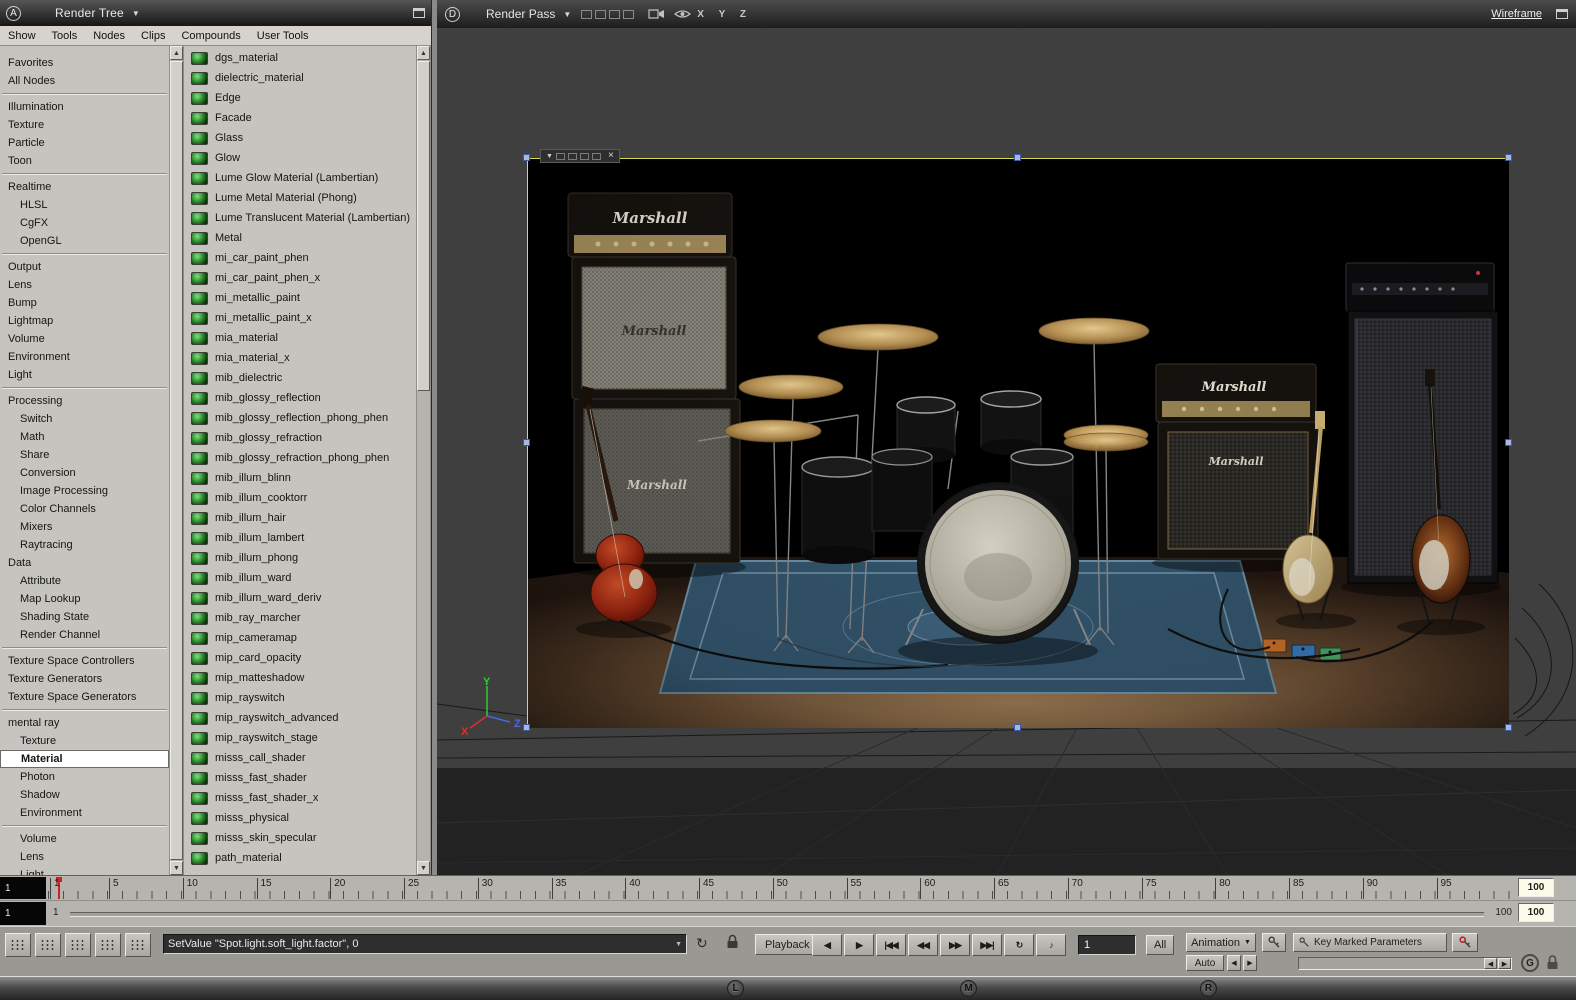  What do you see at coordinates (300, 218) in the screenshot?
I see `node-item: Lume Translucent Material (Lambertian)` at bounding box center [300, 218].